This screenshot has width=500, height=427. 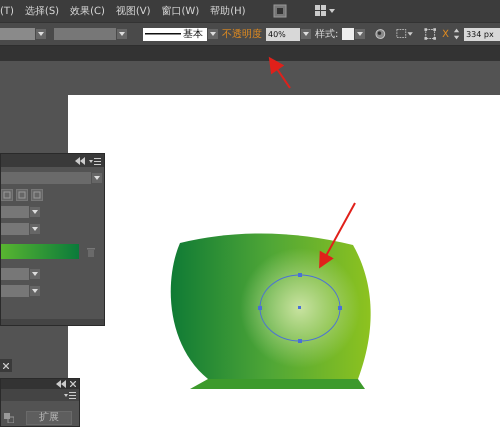 What do you see at coordinates (42, 11) in the screenshot?
I see `menu-item: 选择(S)` at bounding box center [42, 11].